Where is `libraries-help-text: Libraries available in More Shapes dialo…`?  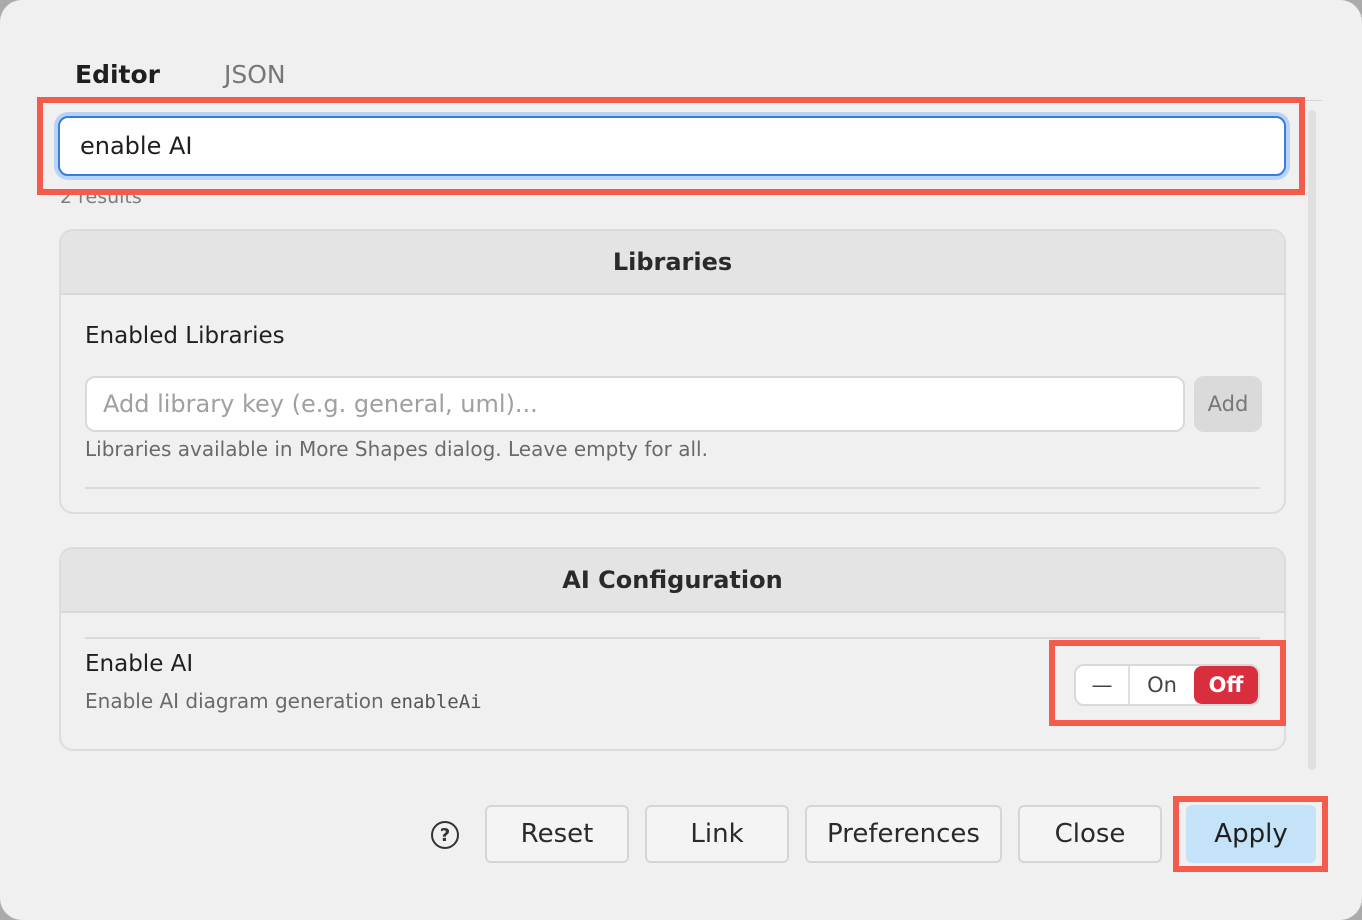
libraries-help-text: Libraries available in More Shapes dialo… is located at coordinates (396, 449).